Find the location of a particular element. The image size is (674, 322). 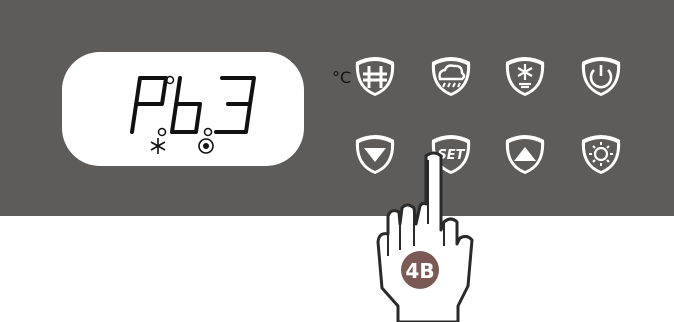

arrow-up-icon is located at coordinates (525, 154).